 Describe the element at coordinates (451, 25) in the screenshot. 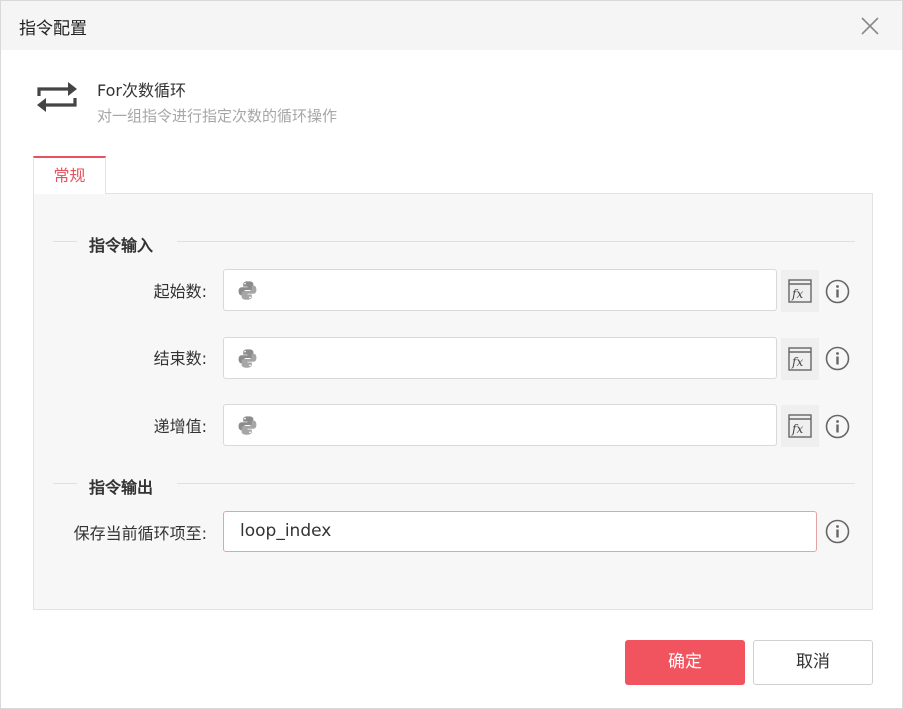

I see `dialog-titlebar: 指令配置` at that location.